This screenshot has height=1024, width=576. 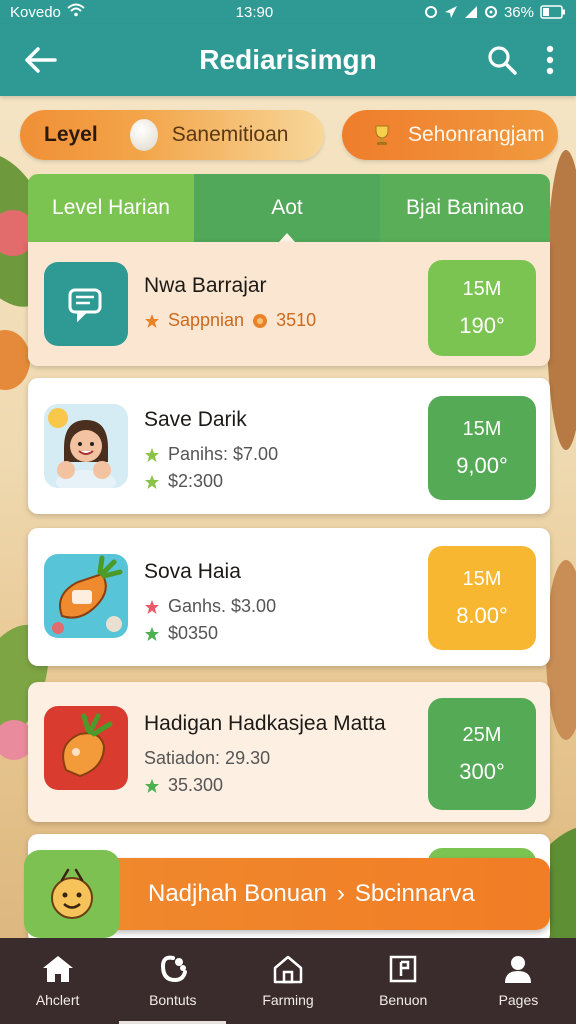 What do you see at coordinates (192, 571) in the screenshot?
I see `item-name: Sova Haia` at bounding box center [192, 571].